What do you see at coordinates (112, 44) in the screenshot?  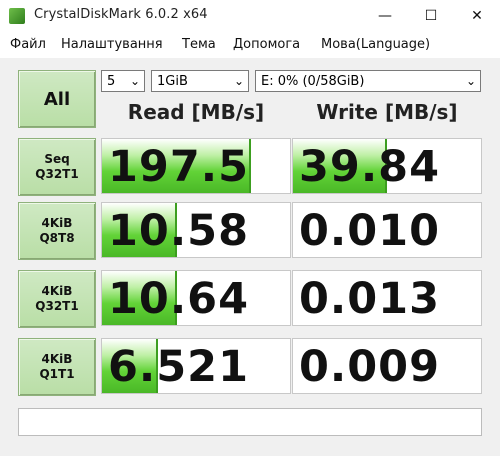 I see `menu-settings: Налаштування` at bounding box center [112, 44].